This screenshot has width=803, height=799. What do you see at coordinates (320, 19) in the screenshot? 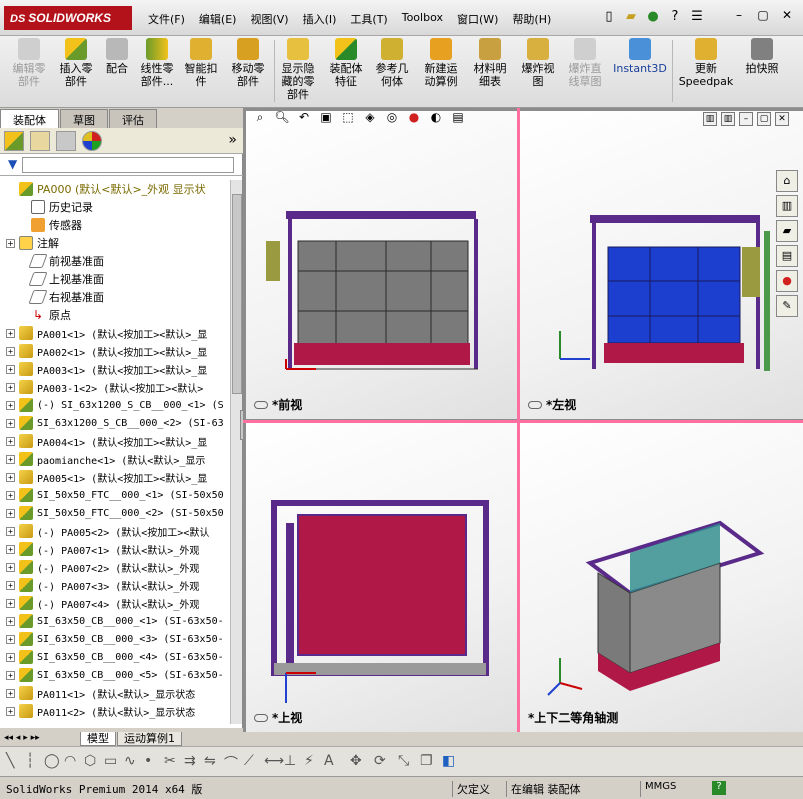
I see `menu-insert: 插入(I)` at bounding box center [320, 19].